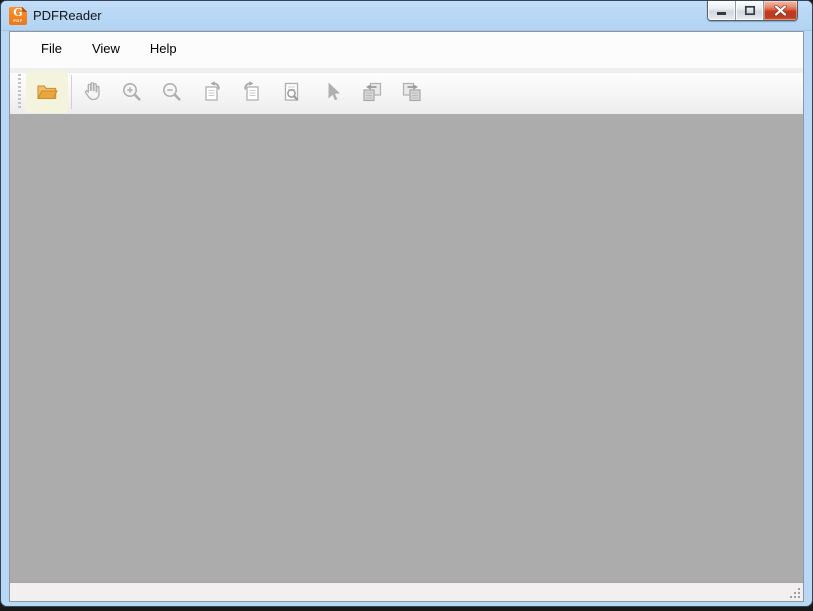 The image size is (813, 611). I want to click on maximize-icon, so click(750, 10).